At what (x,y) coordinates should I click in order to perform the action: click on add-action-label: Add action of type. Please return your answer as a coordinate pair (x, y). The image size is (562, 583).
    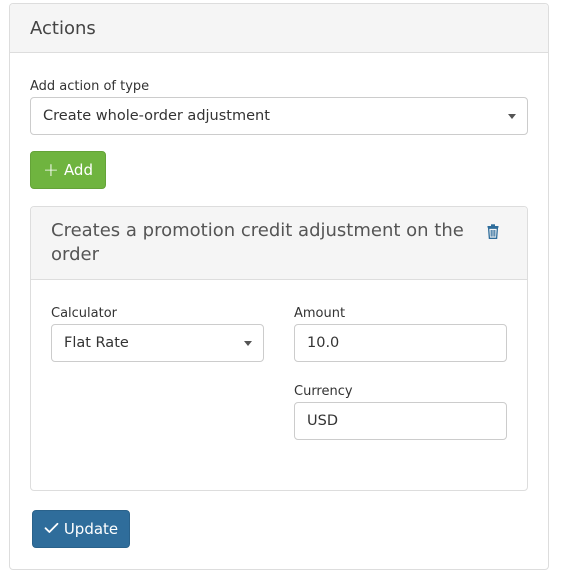
    Looking at the image, I should click on (90, 86).